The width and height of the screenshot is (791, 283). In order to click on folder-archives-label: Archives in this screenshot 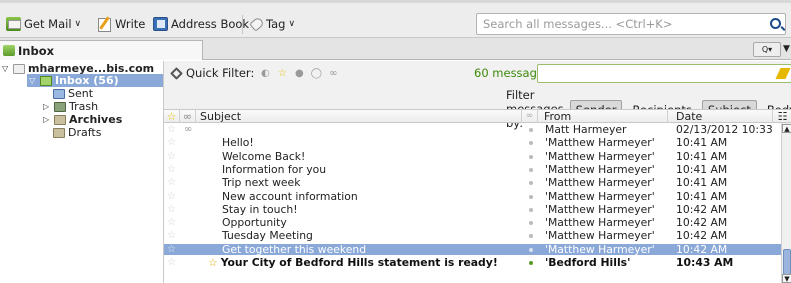, I will do `click(96, 119)`.